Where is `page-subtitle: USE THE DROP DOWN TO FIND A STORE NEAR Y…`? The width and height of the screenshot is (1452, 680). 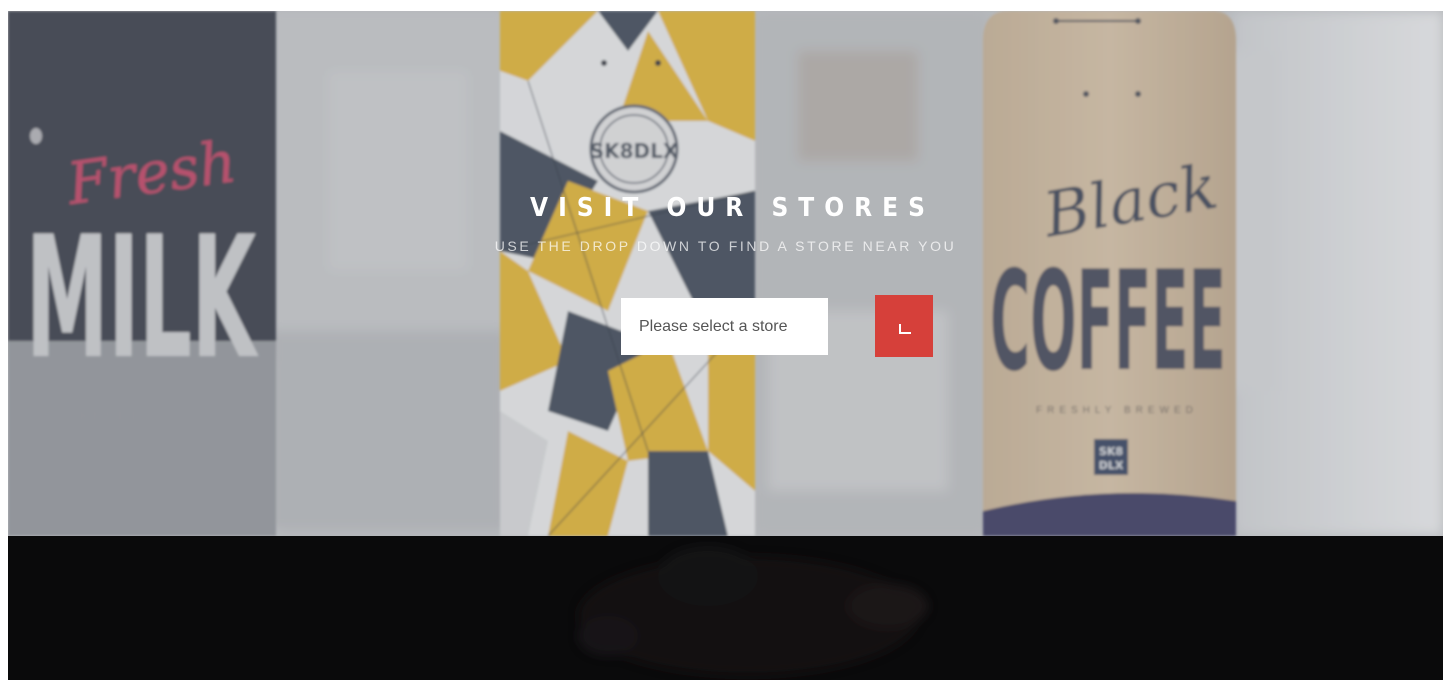
page-subtitle: USE THE DROP DOWN TO FIND A STORE NEAR Y… is located at coordinates (725, 246).